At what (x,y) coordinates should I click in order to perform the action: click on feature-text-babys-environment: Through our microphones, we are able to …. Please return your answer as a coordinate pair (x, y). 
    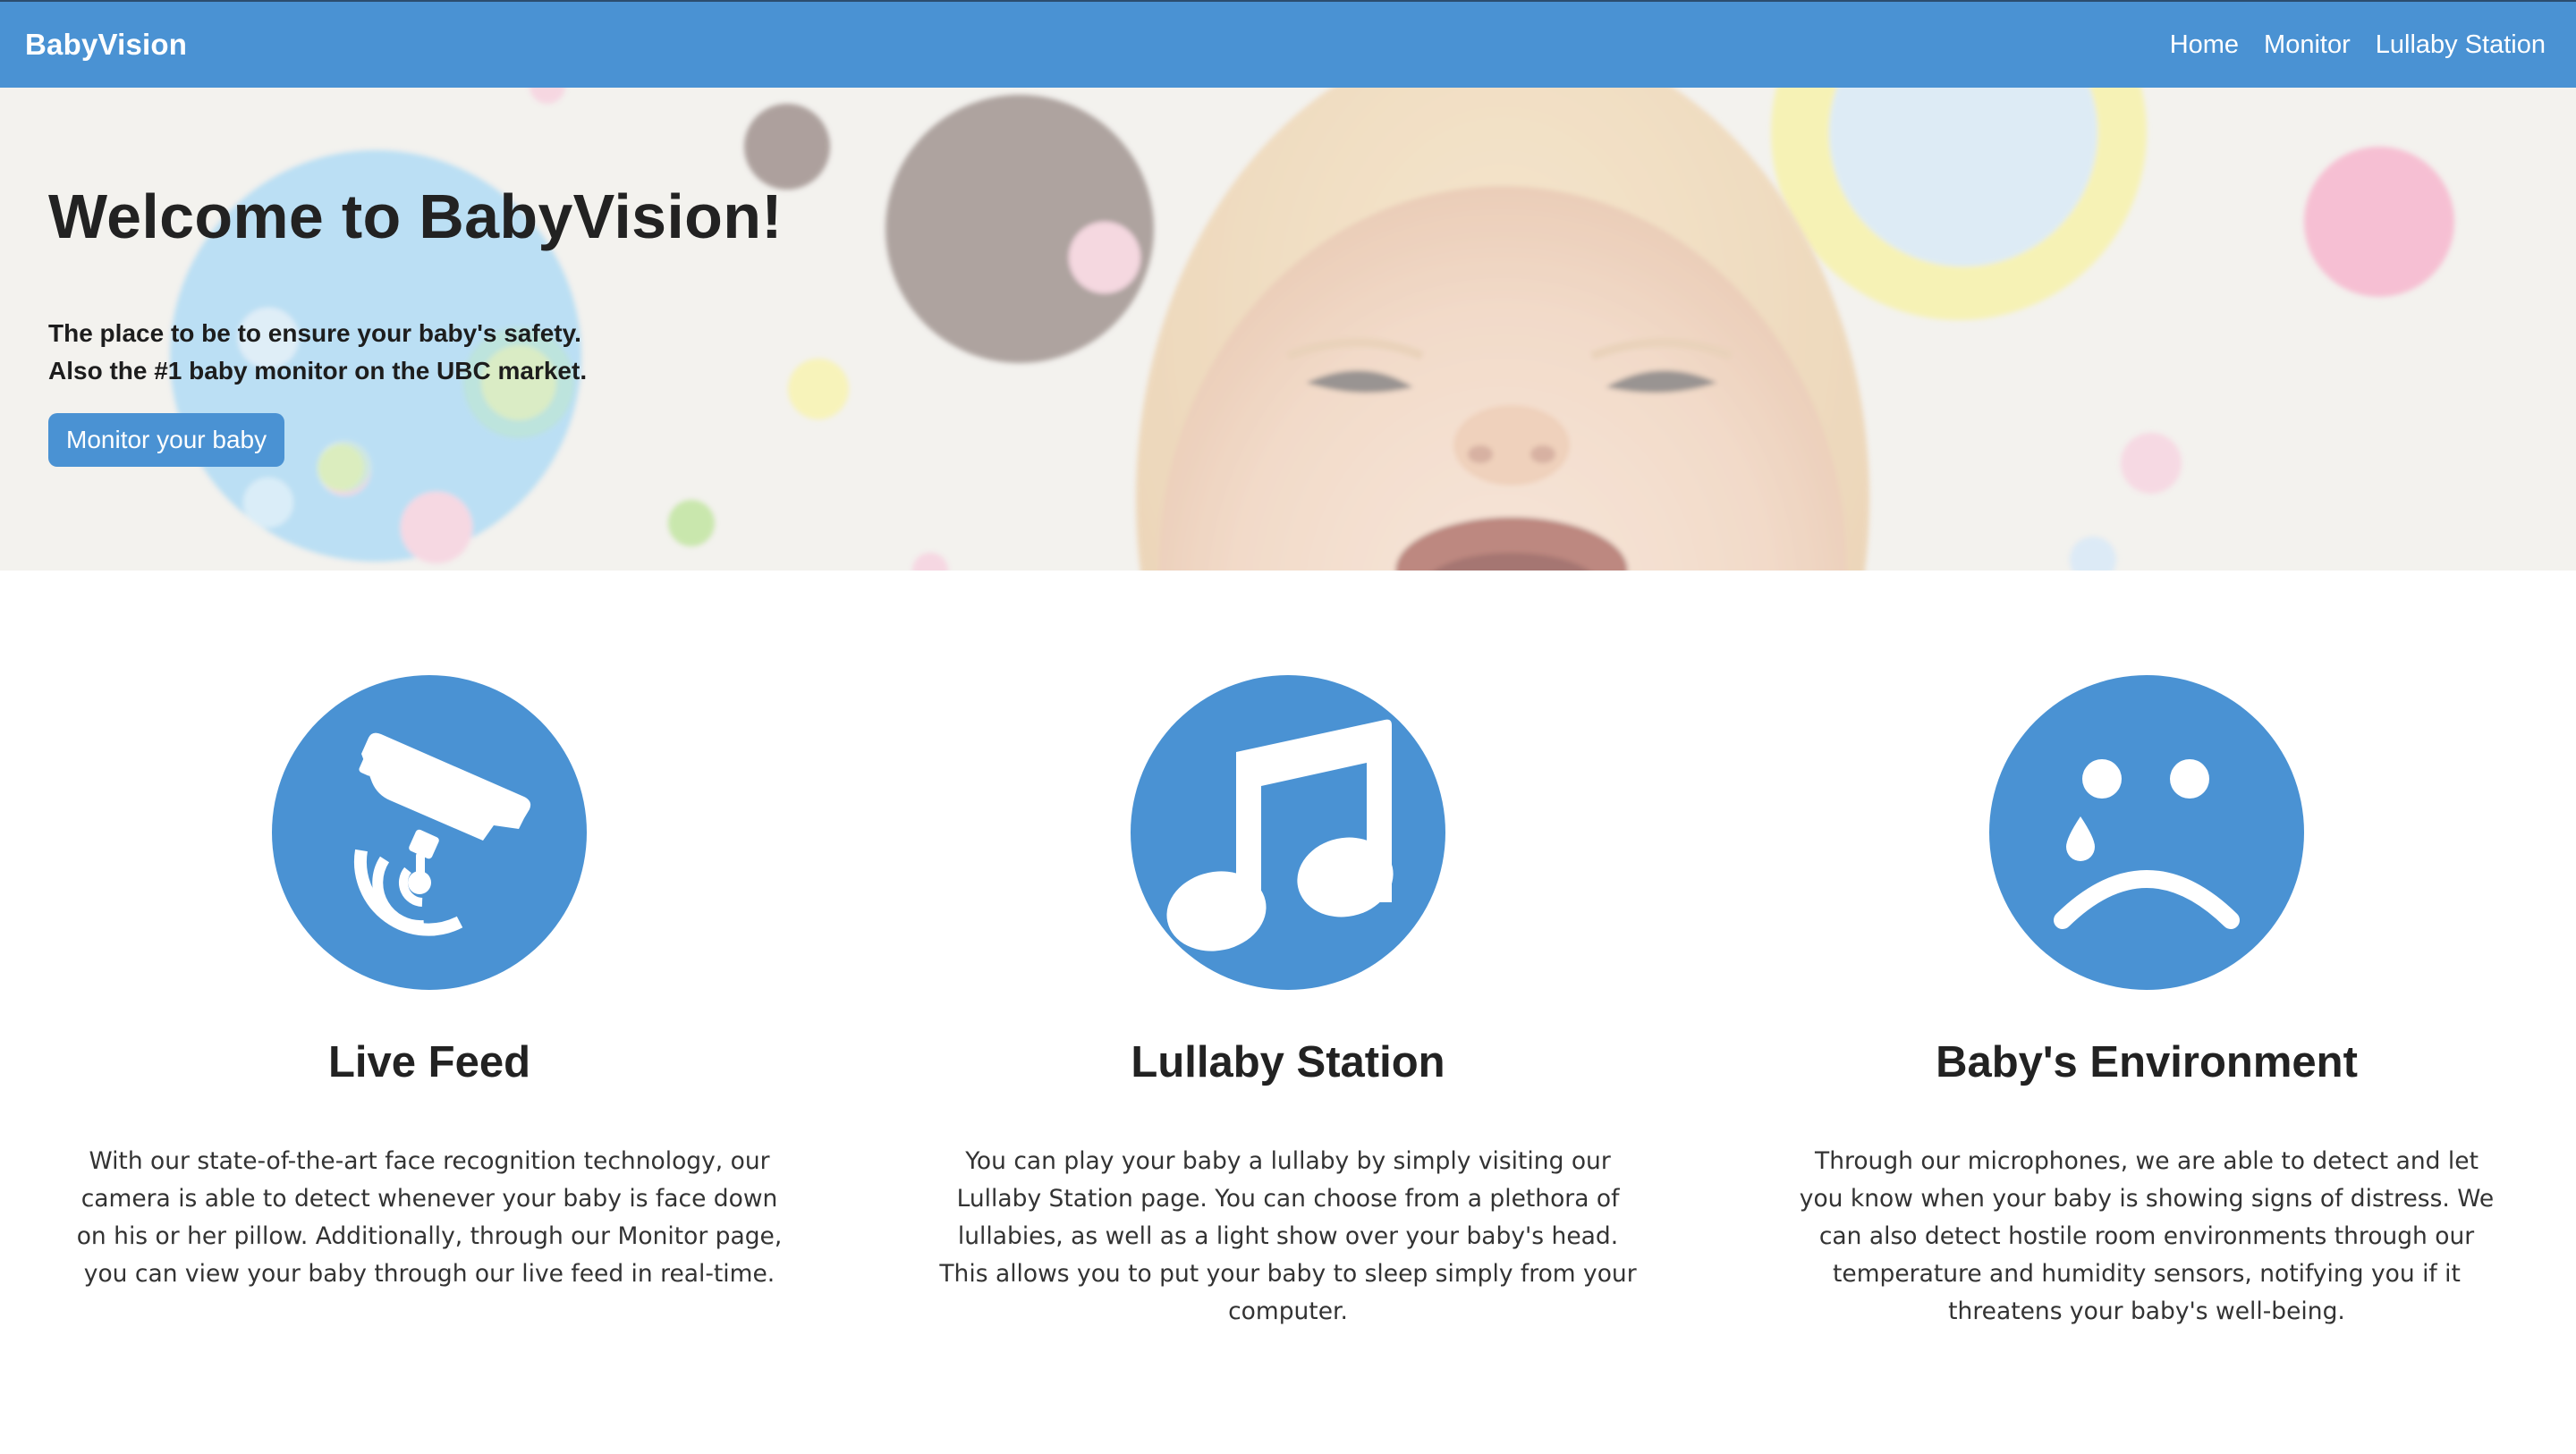
    Looking at the image, I should click on (2147, 1236).